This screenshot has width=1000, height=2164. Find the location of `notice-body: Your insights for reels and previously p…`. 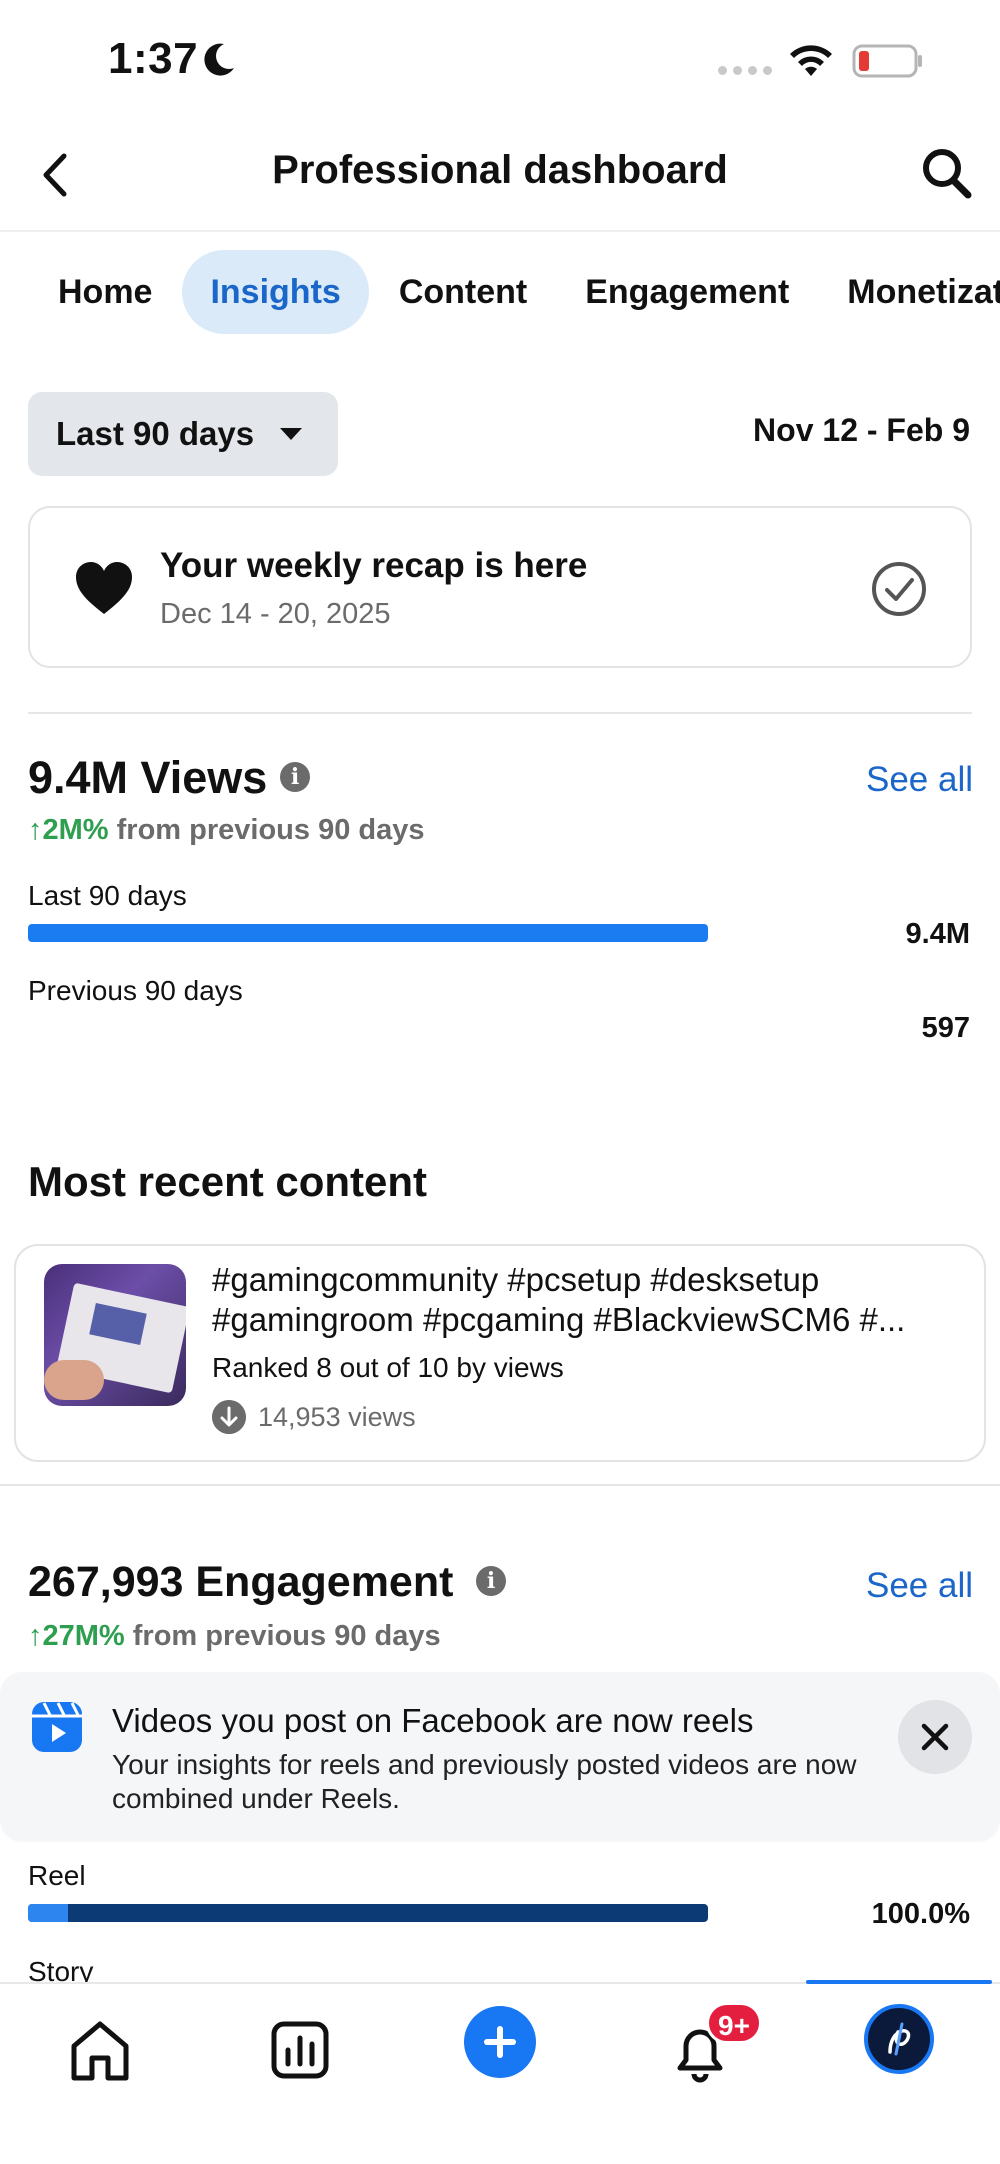

notice-body: Your insights for reels and previously p… is located at coordinates (484, 1781).